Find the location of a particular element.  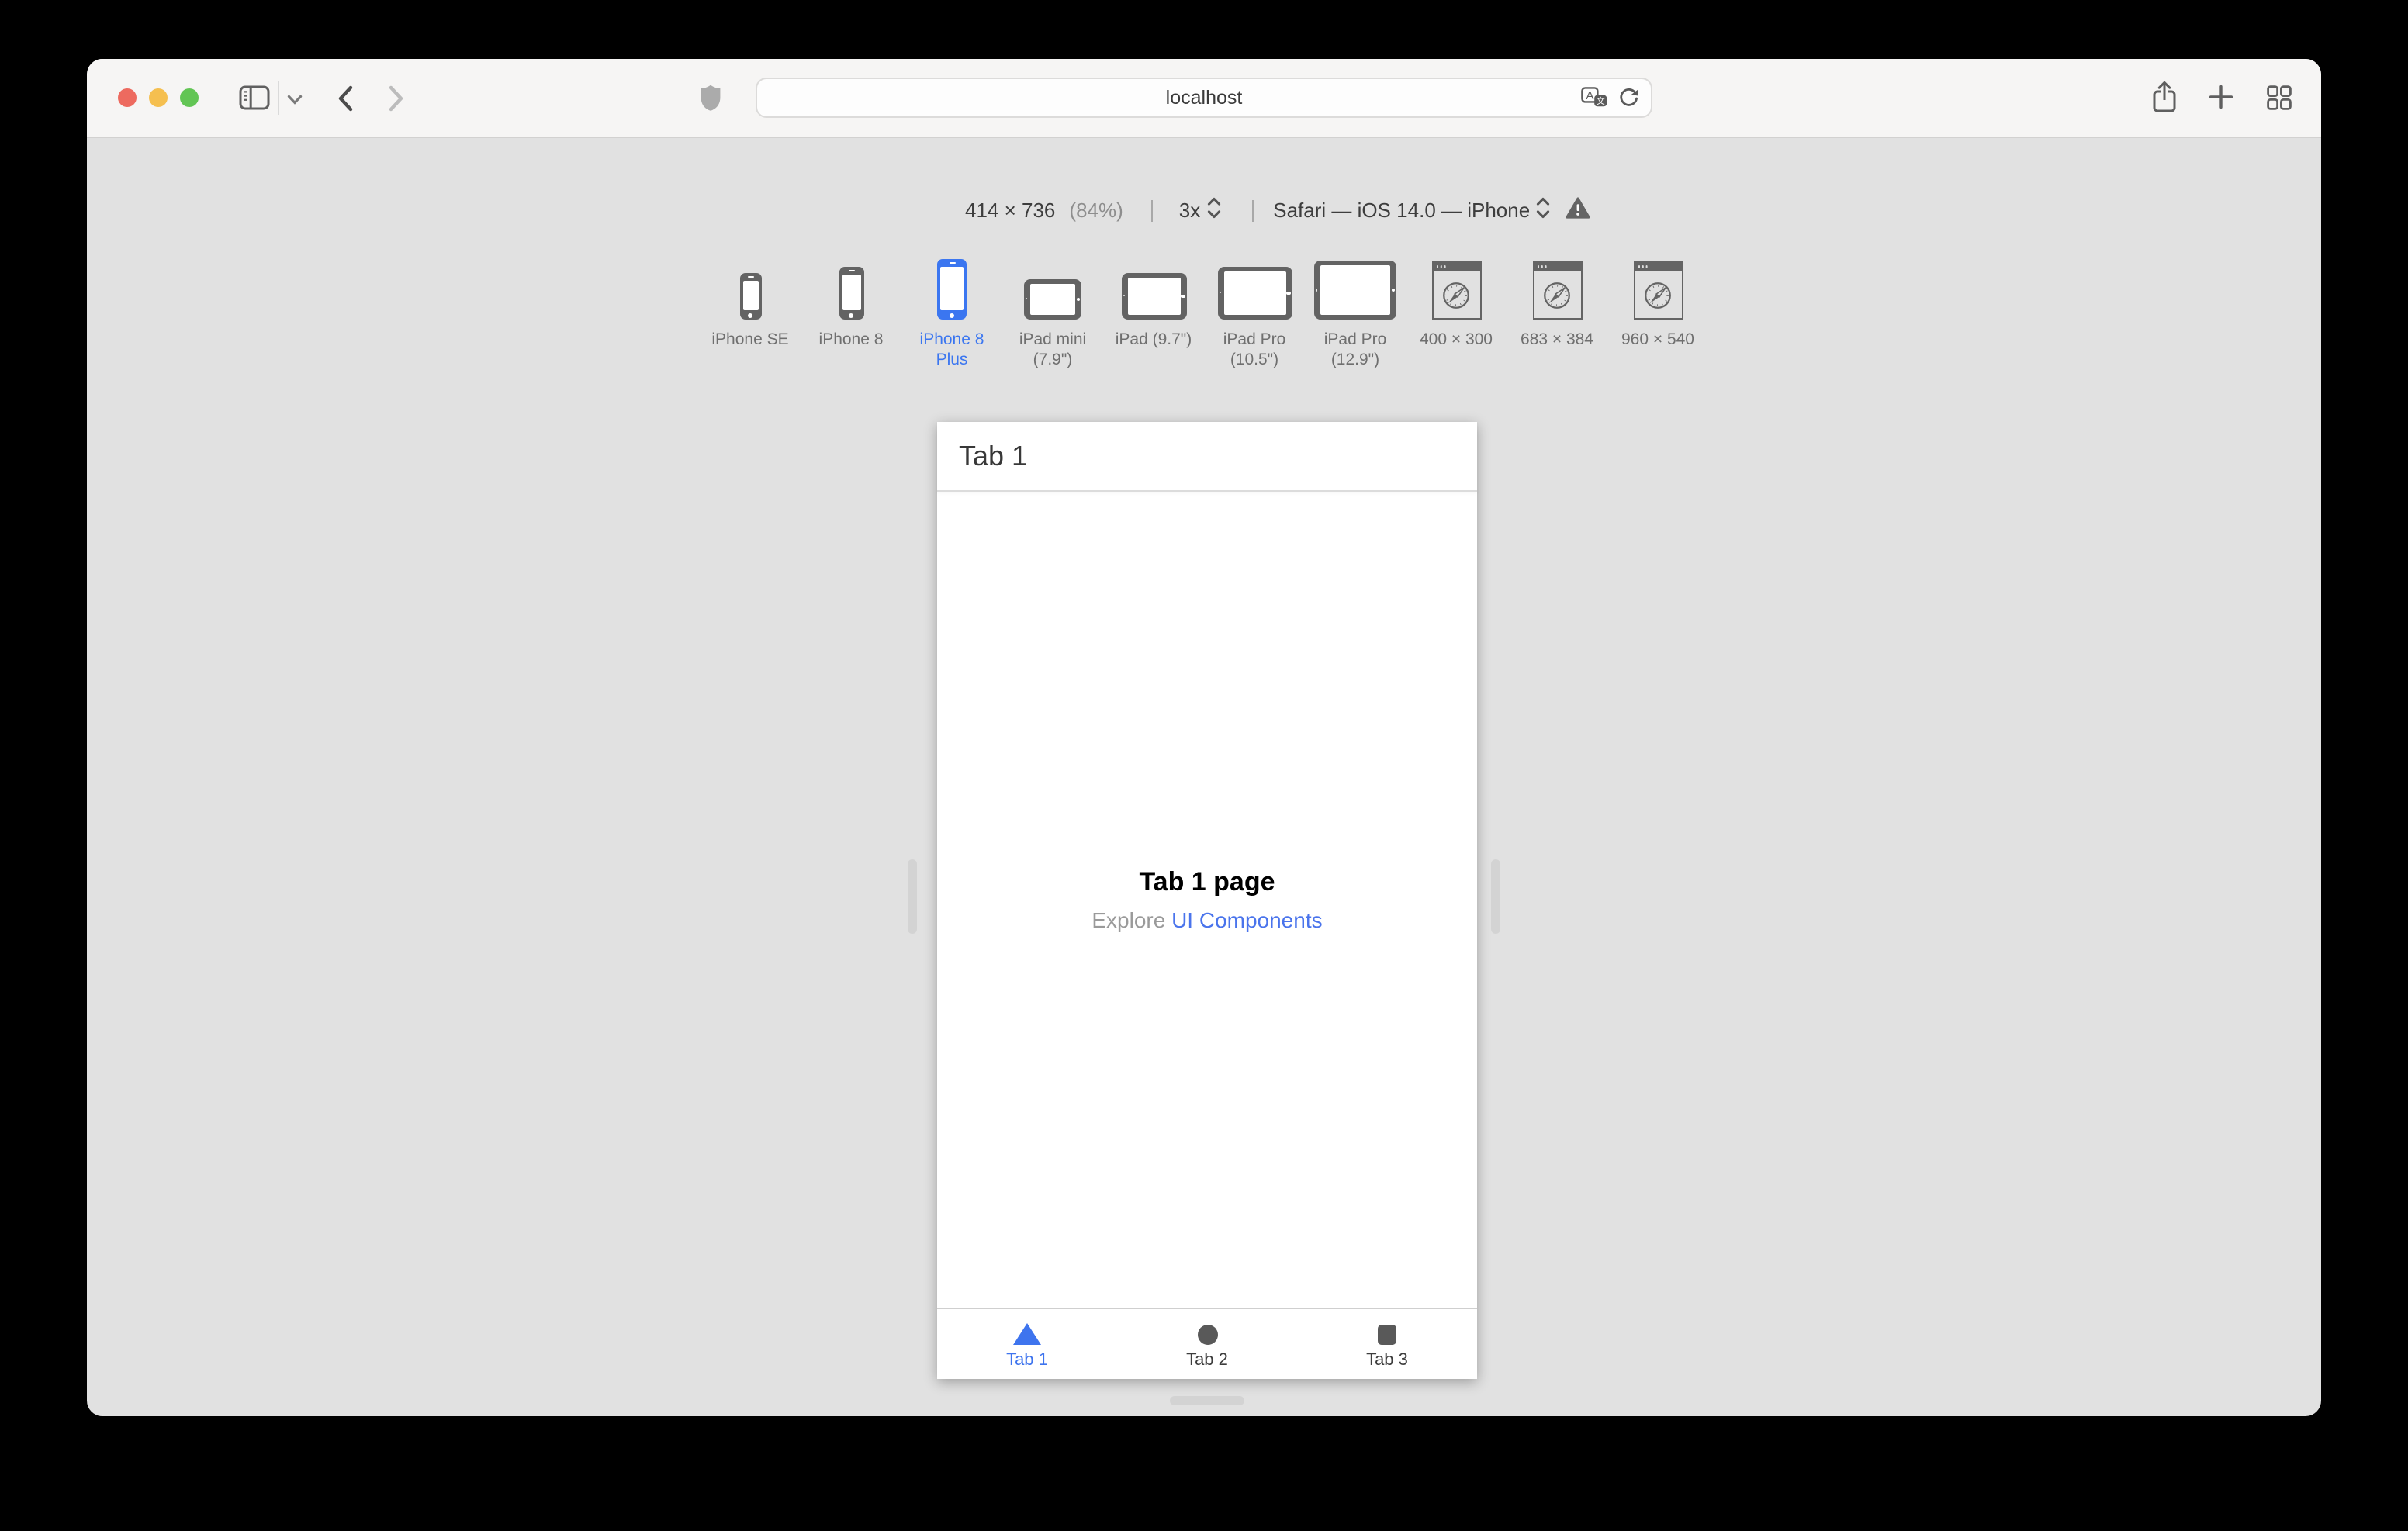

close-window-button is located at coordinates (128, 97).